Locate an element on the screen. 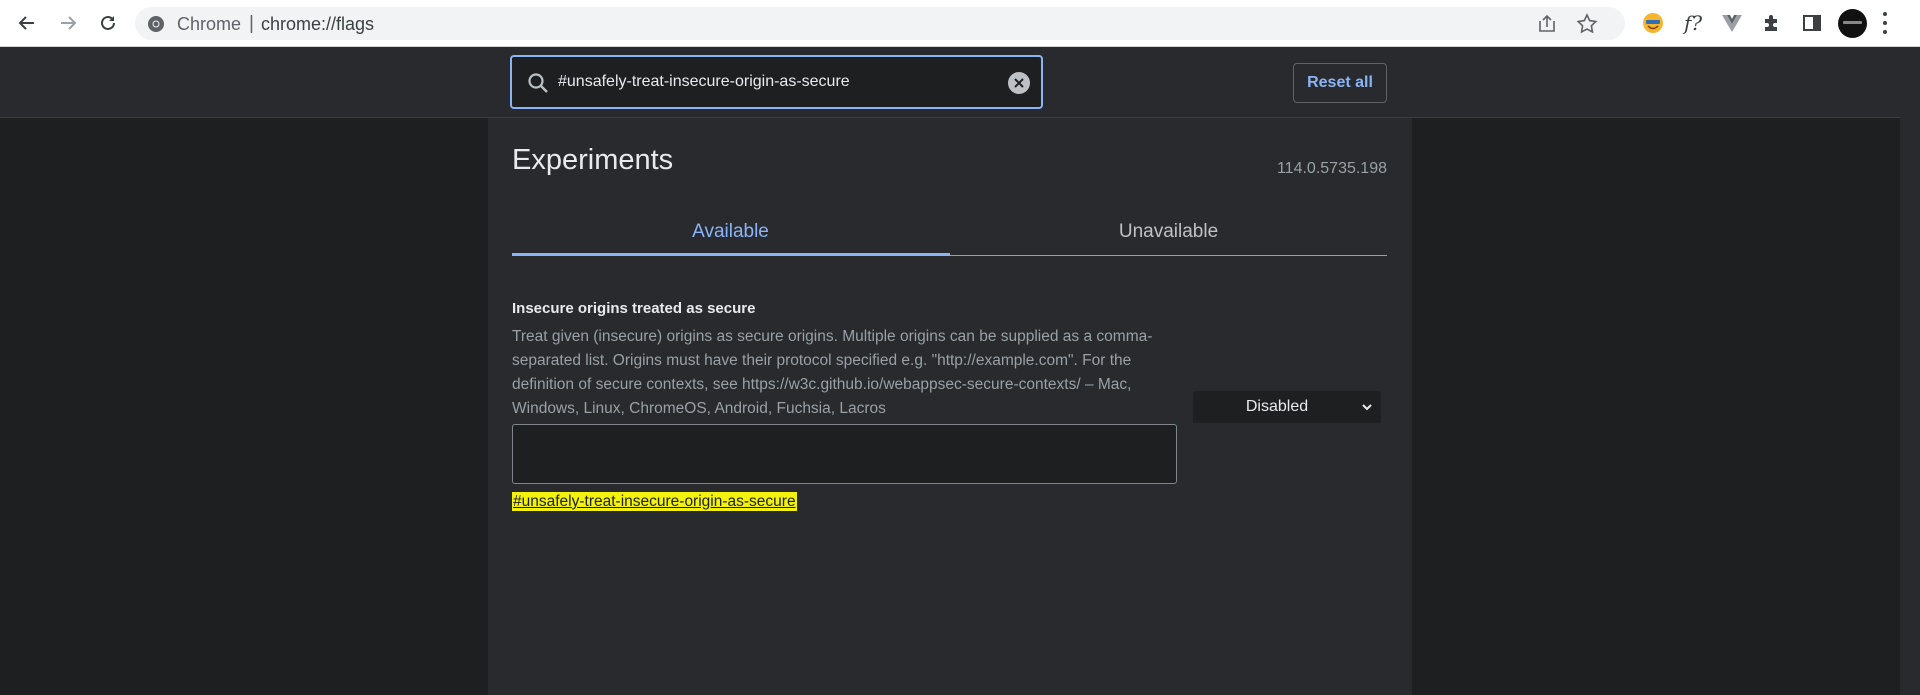 The image size is (1920, 695). search-input is located at coordinates (778, 82).